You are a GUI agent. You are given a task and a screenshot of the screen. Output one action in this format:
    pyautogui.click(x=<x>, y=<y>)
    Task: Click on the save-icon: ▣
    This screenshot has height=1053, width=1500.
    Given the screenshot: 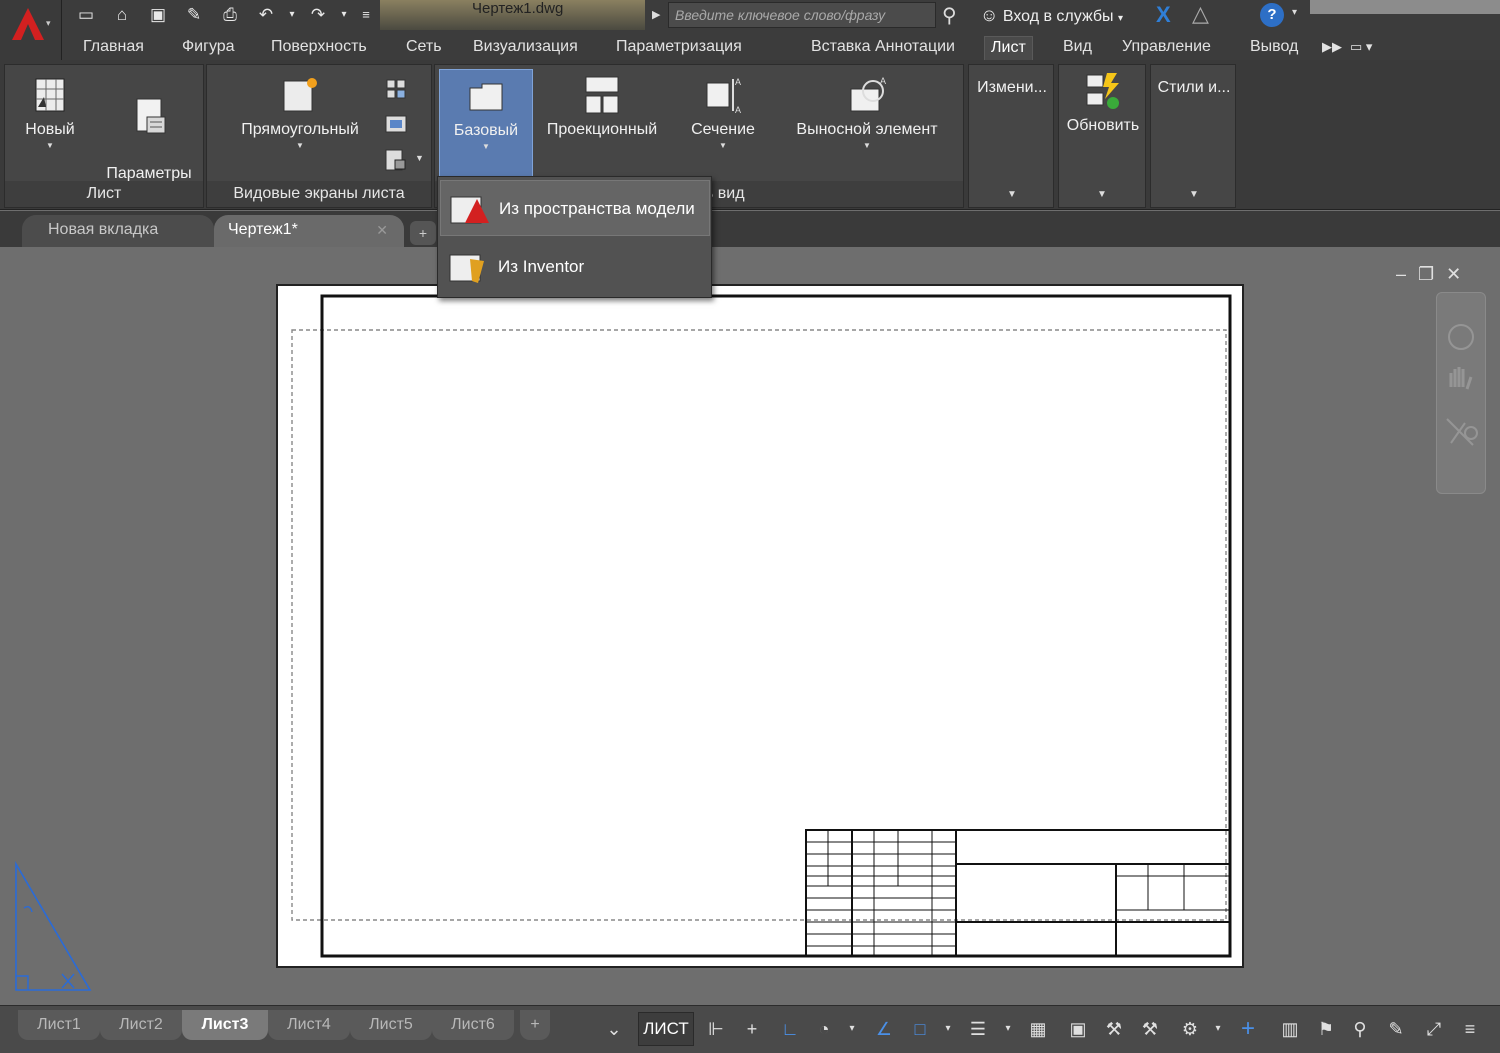 What is the action you would take?
    pyautogui.click(x=158, y=15)
    